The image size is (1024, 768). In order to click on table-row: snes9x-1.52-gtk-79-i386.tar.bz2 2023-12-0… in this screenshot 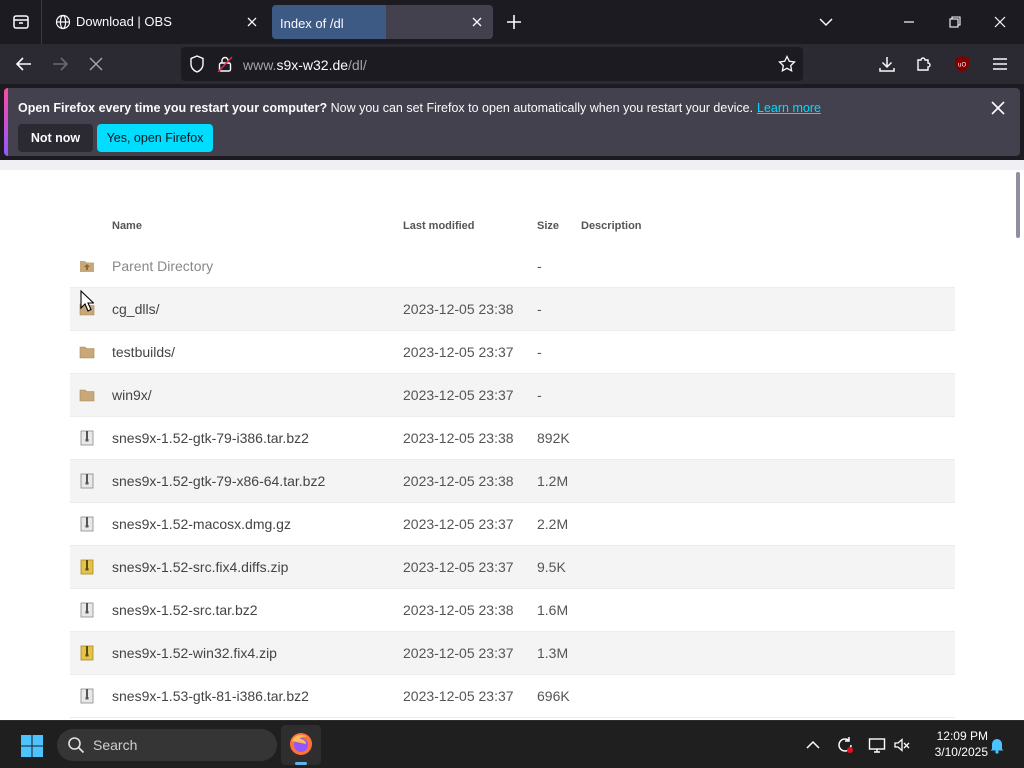, I will do `click(512, 438)`.